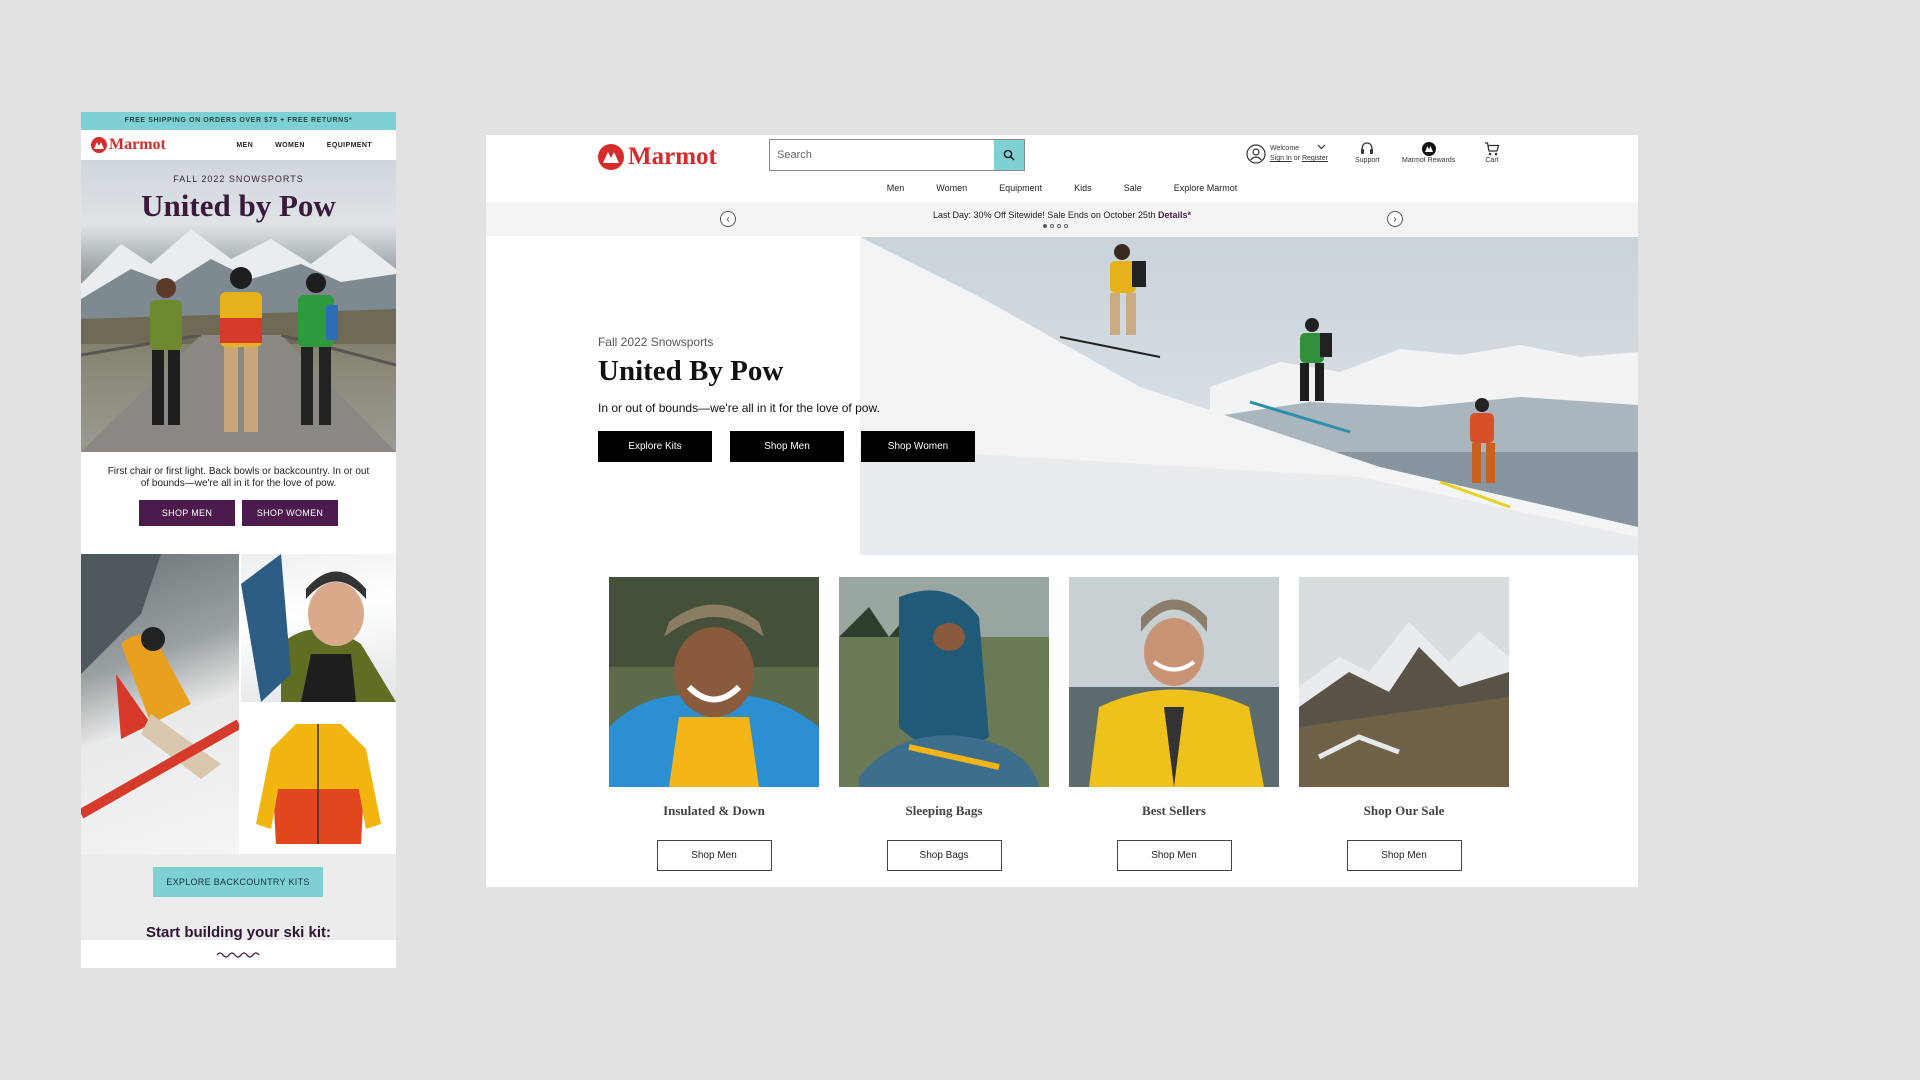 Image resolution: width=1920 pixels, height=1080 pixels. Describe the element at coordinates (944, 810) in the screenshot. I see `category-label: Sleeping Bags` at that location.